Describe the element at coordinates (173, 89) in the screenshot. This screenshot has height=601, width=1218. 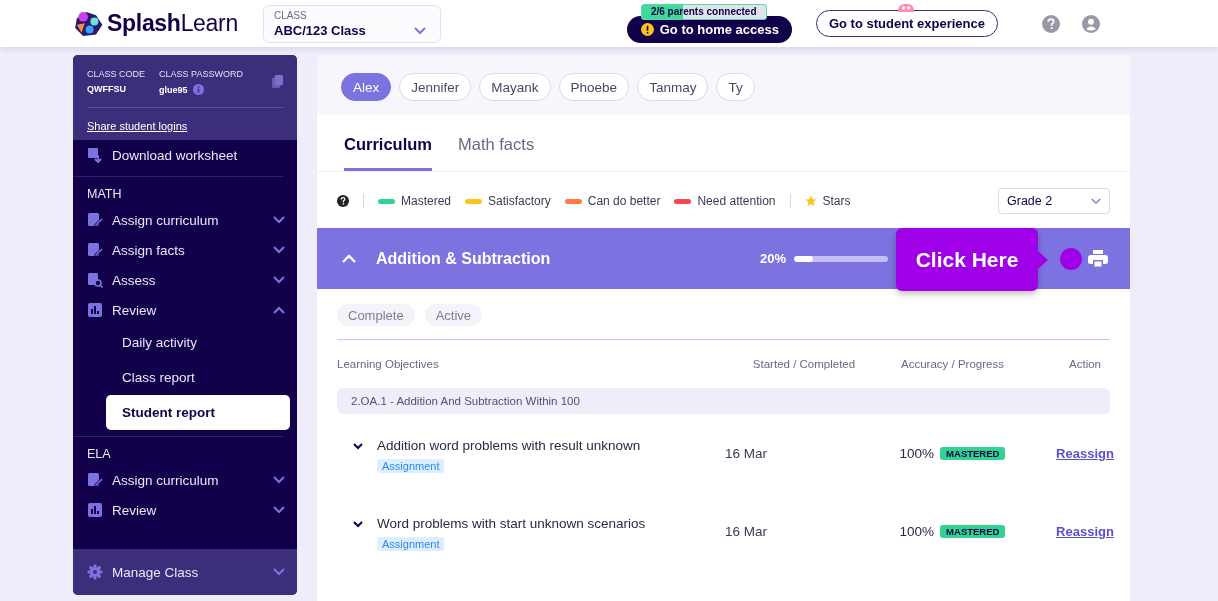
I see `class-password-value: glue95` at that location.